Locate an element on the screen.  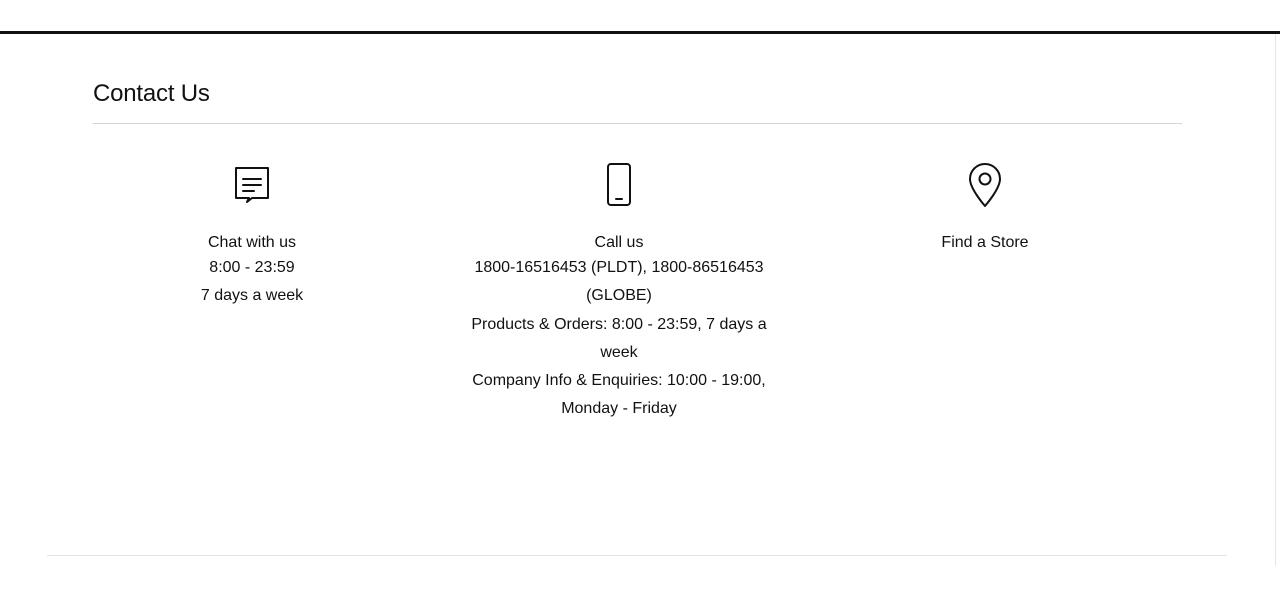
mobile-phone-icon is located at coordinates (619, 184).